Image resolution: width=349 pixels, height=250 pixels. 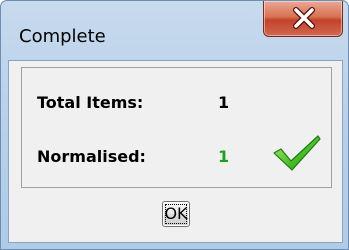 What do you see at coordinates (62, 36) in the screenshot?
I see `window-title: Complete` at bounding box center [62, 36].